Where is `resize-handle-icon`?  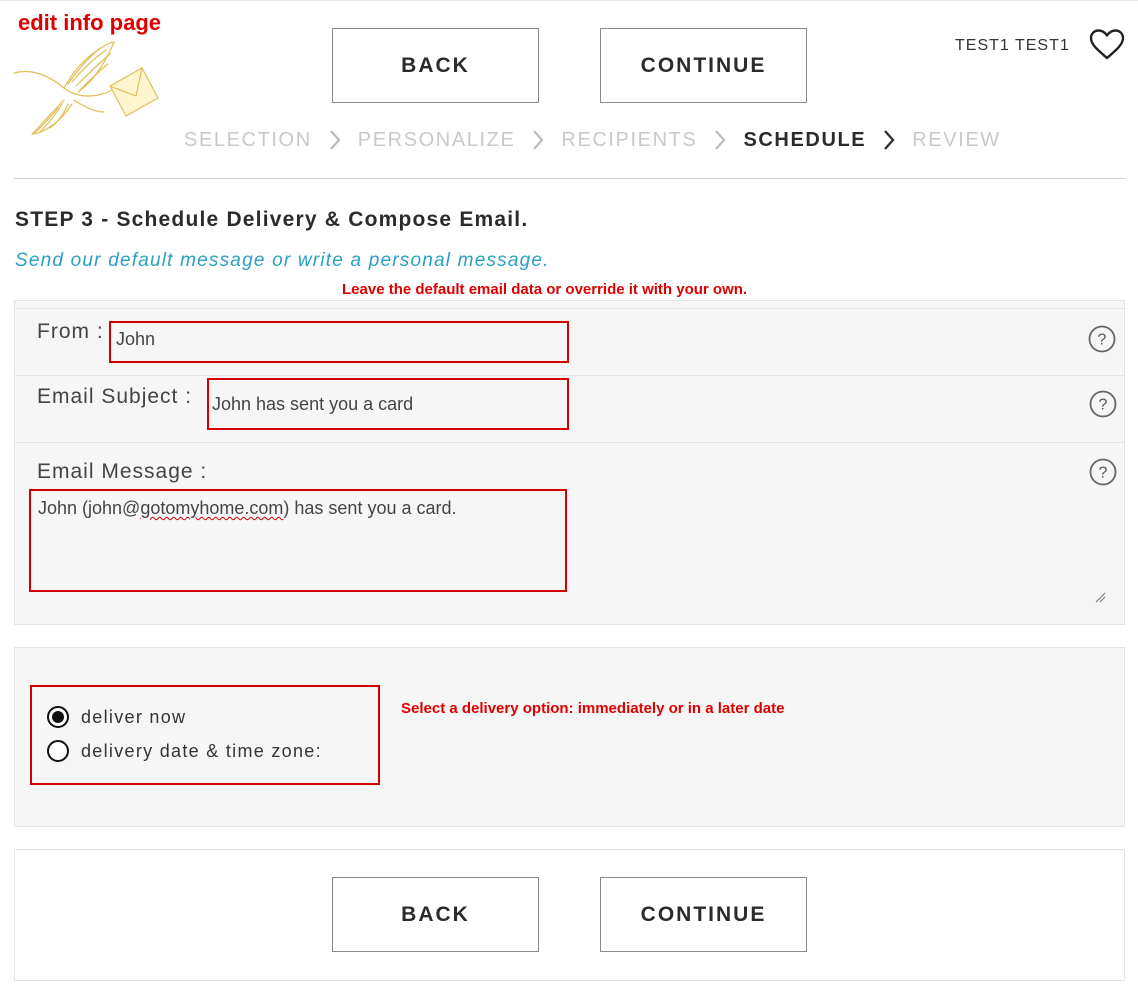
resize-handle-icon is located at coordinates (1100, 597).